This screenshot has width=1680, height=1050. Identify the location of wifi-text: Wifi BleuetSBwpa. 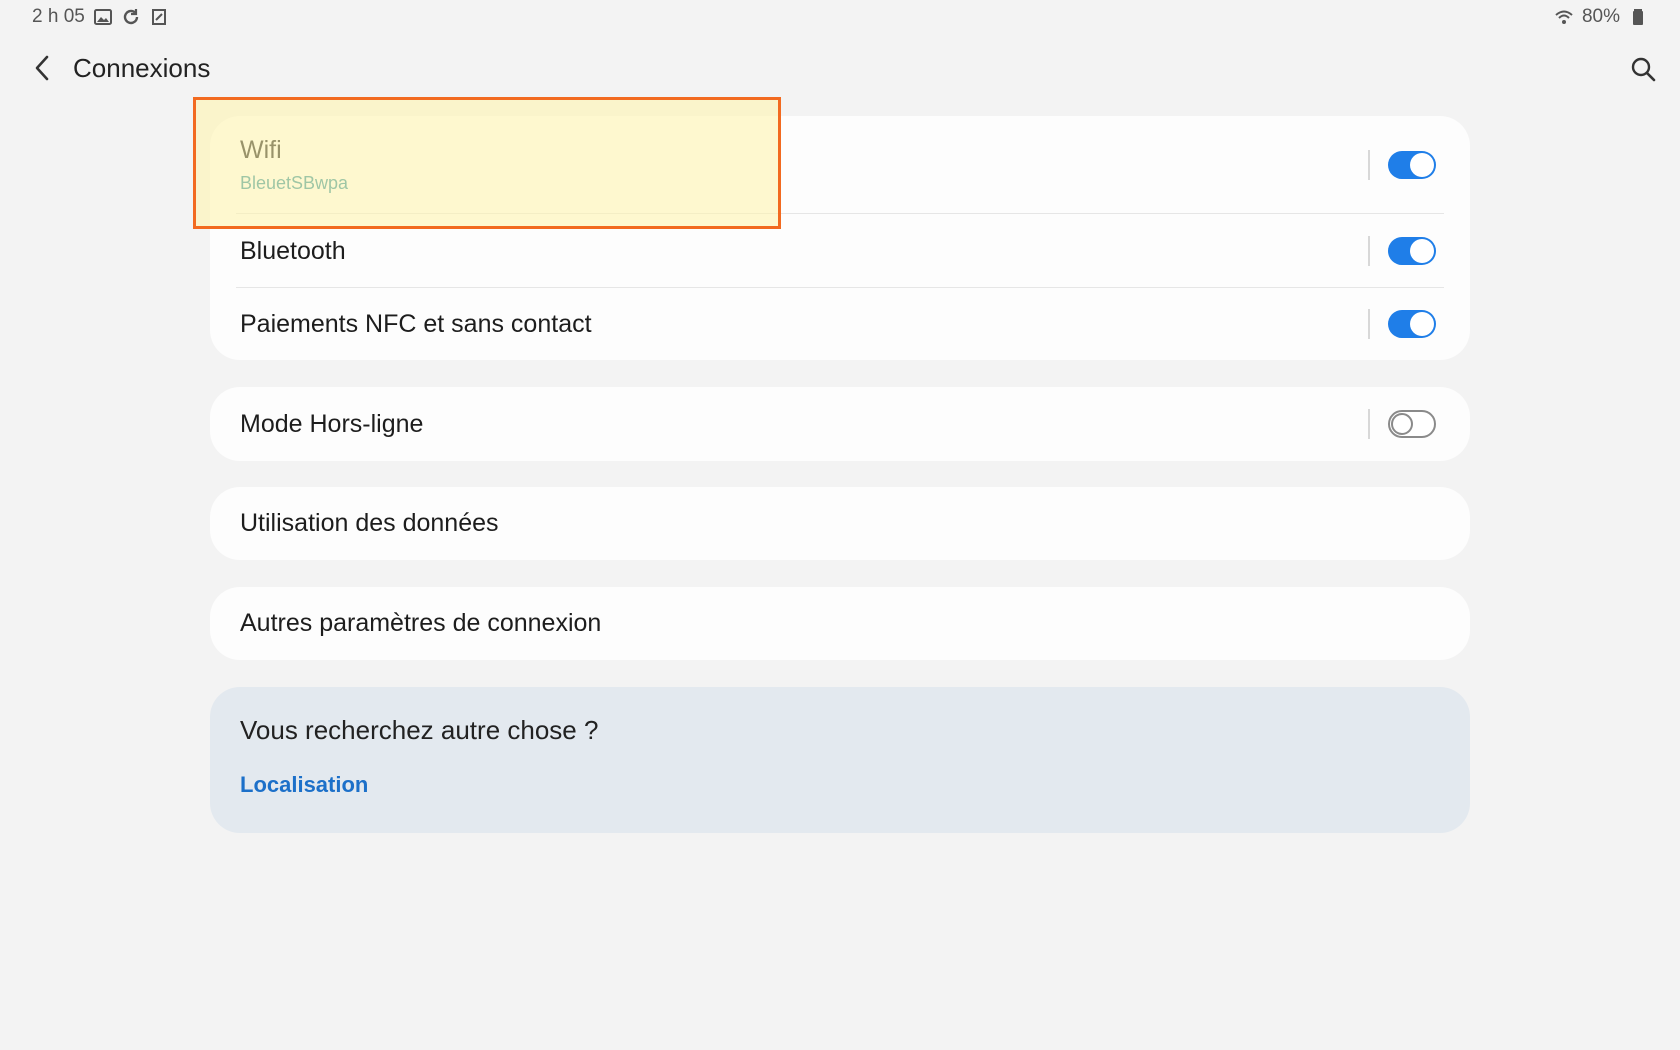
(294, 165).